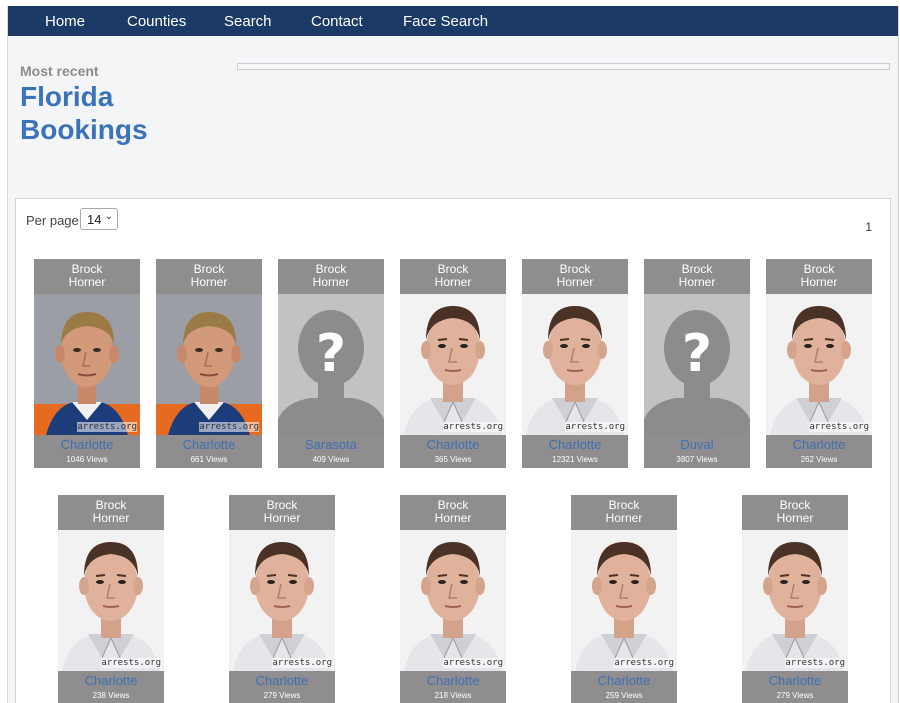 The height and width of the screenshot is (703, 900). What do you see at coordinates (84, 113) in the screenshot?
I see `page-title: Florida Bookings` at bounding box center [84, 113].